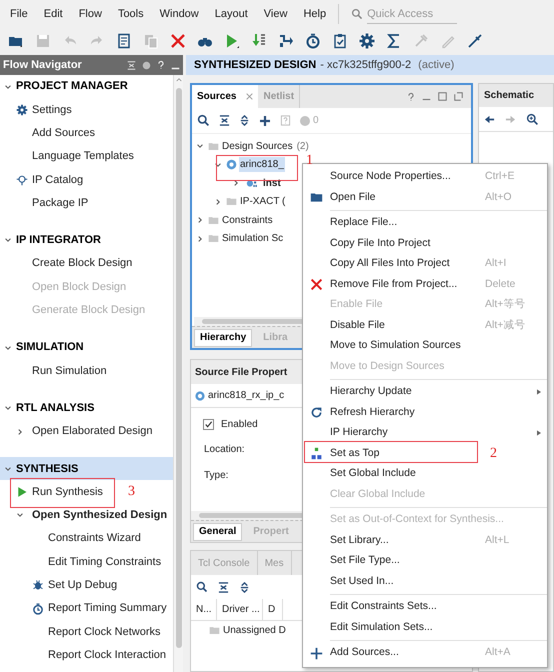  Describe the element at coordinates (231, 14) in the screenshot. I see `menu-item: Layout` at that location.